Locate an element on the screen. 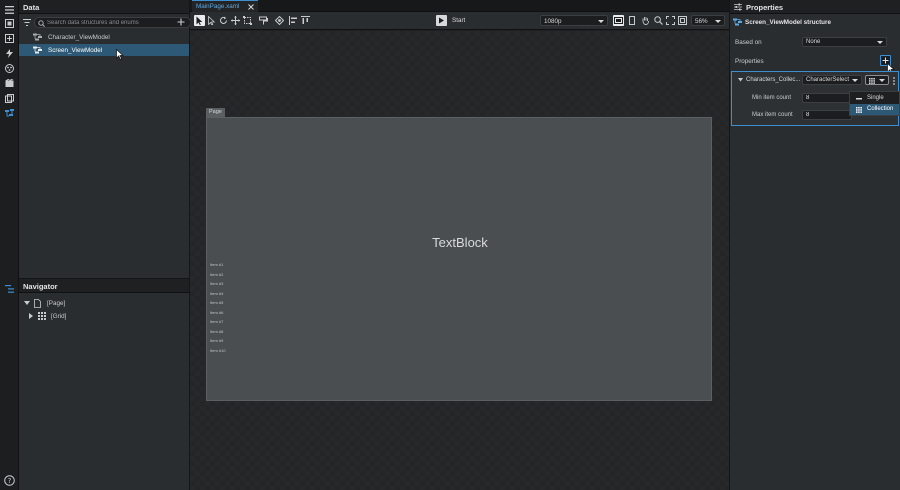 The width and height of the screenshot is (900, 490). navigator-item-grid: [Grid] is located at coordinates (104, 316).